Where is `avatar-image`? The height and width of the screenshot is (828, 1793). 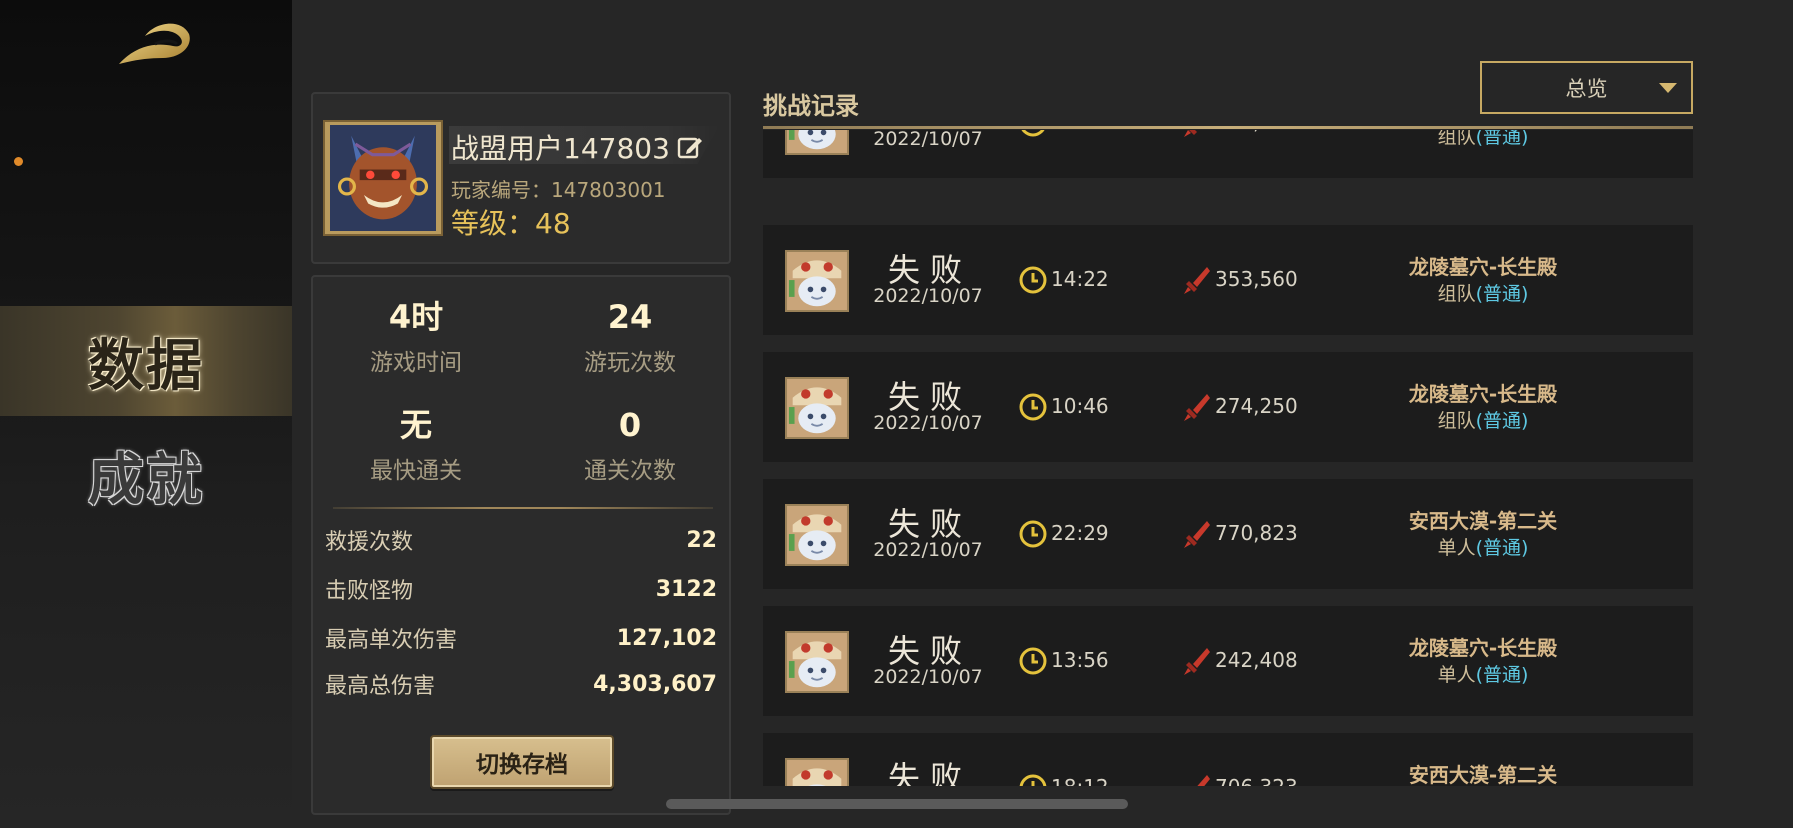 avatar-image is located at coordinates (383, 178).